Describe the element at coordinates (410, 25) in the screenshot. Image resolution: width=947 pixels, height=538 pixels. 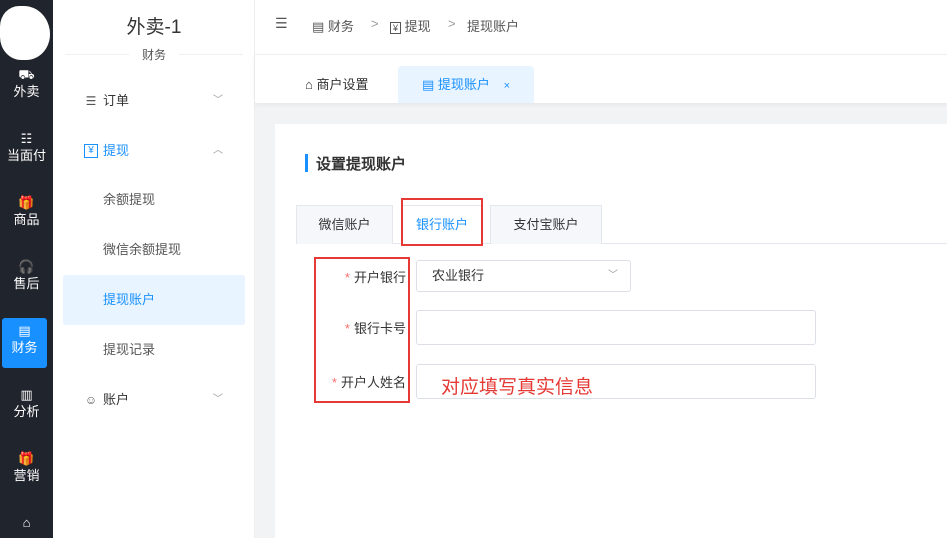
I see `breadcrumb-withdraw: ¥ 提现` at that location.